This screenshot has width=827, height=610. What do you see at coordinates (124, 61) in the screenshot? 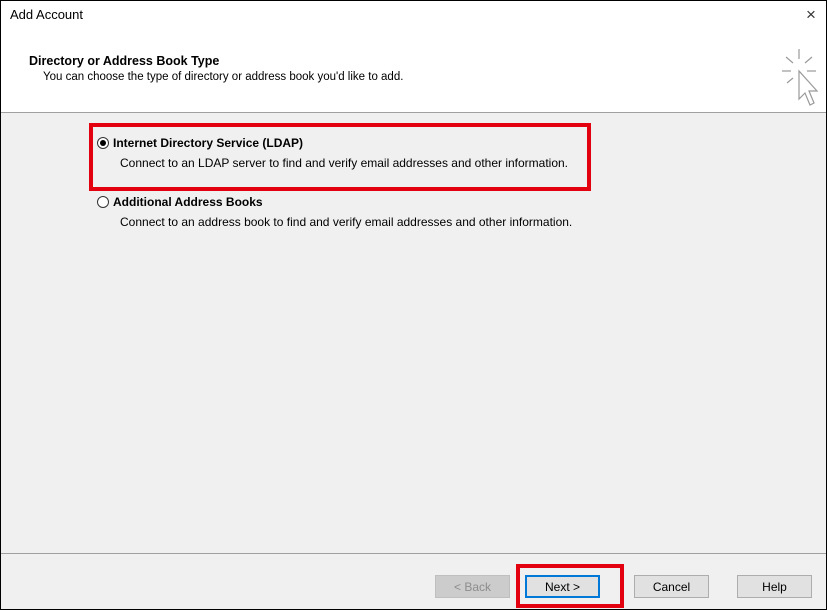
I see `page-title: Directory or Address Book Type` at bounding box center [124, 61].